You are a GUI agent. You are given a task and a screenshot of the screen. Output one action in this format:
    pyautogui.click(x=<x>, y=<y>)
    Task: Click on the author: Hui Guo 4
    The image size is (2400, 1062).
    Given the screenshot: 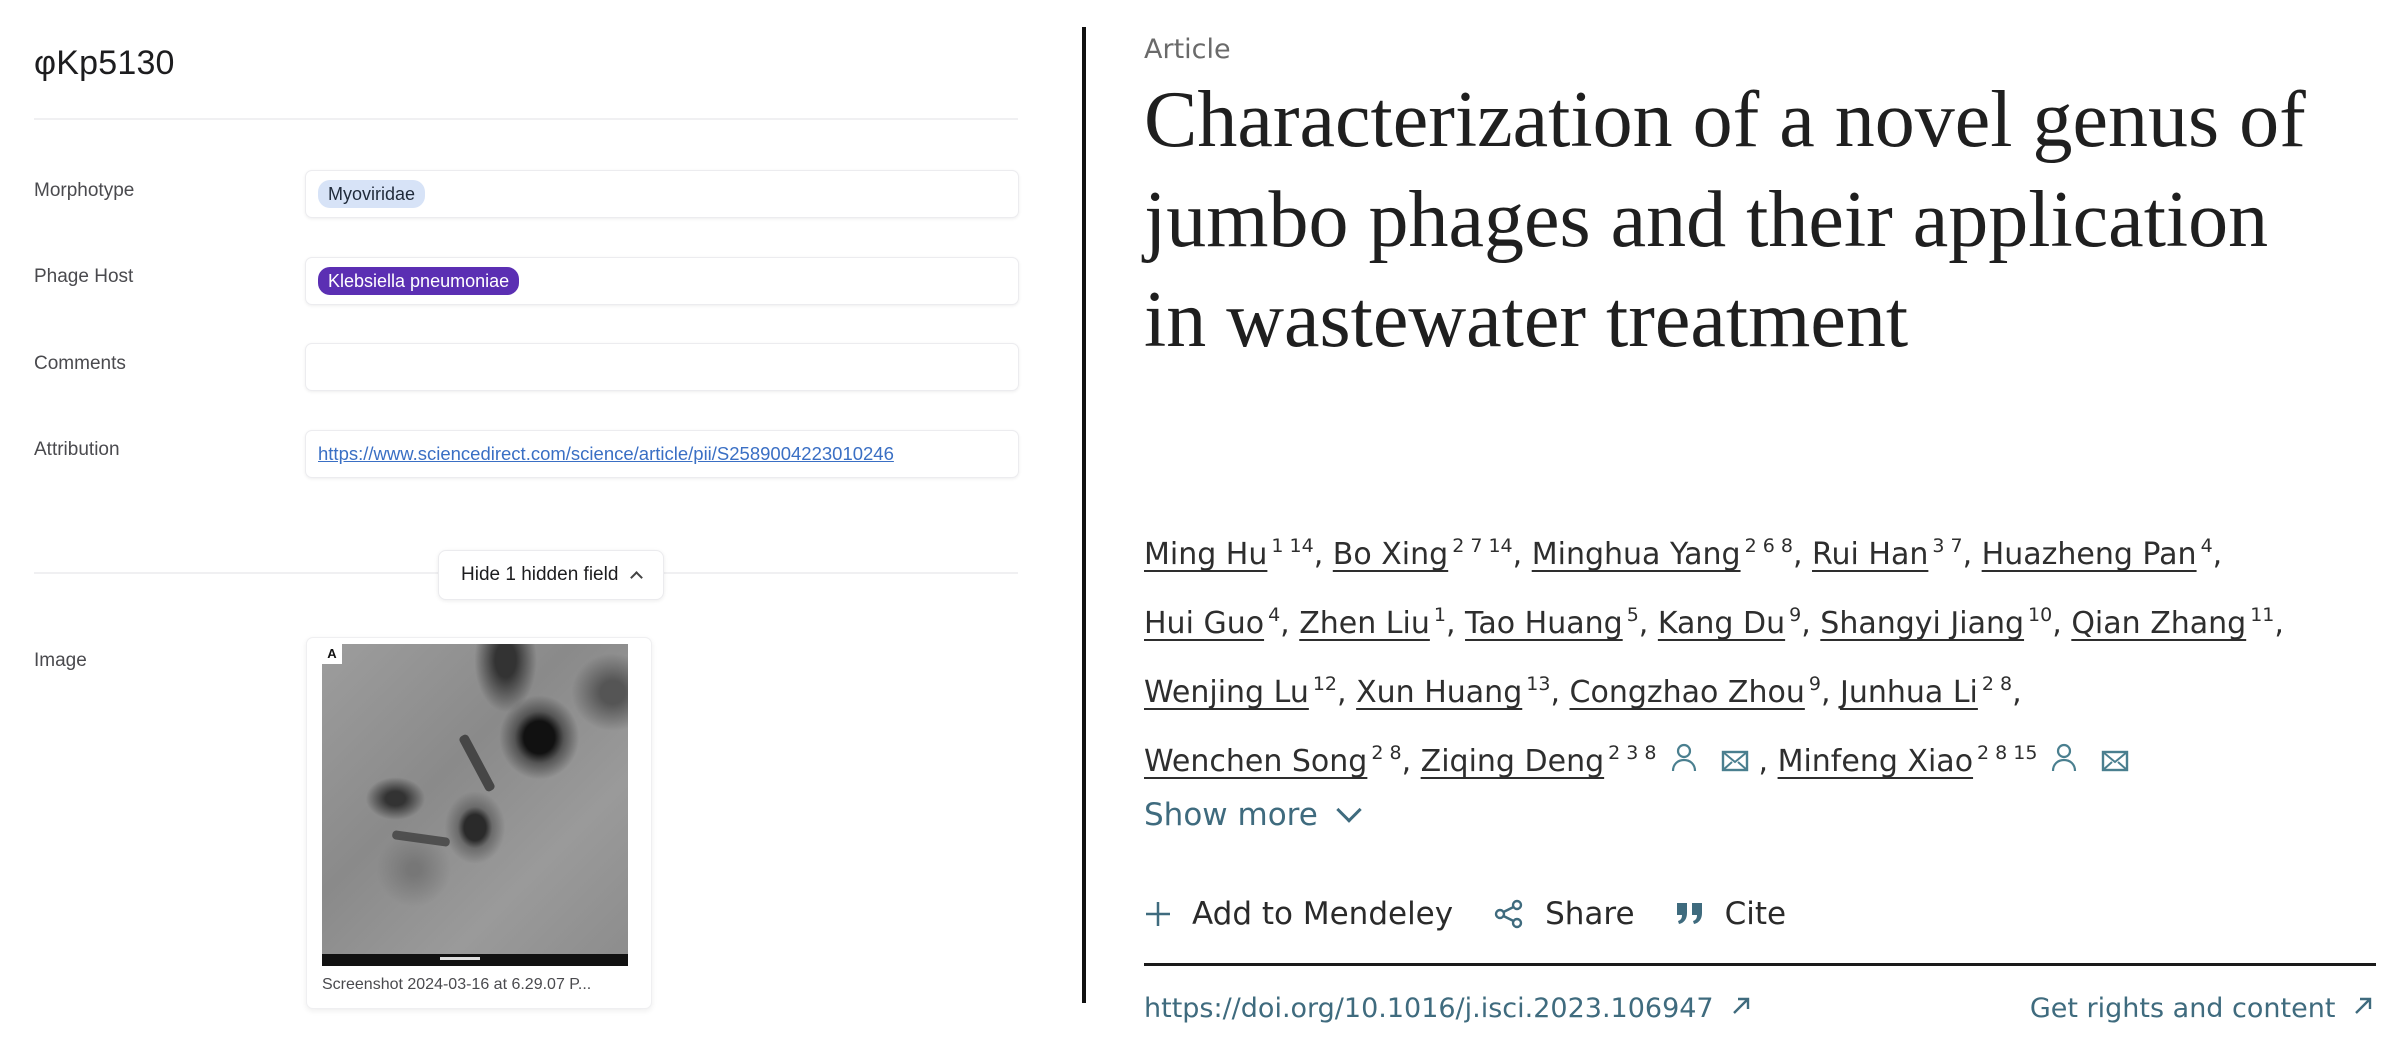 What is the action you would take?
    pyautogui.click(x=1212, y=622)
    